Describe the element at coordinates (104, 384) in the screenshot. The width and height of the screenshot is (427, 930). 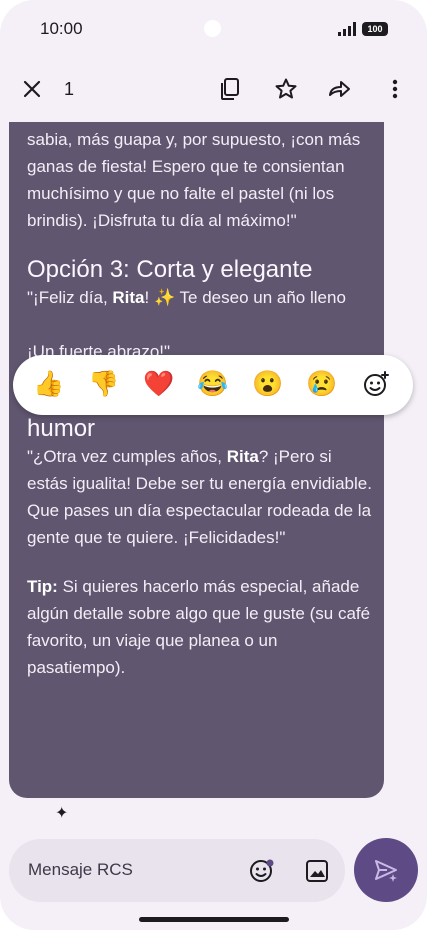
I see `thumbs-down-reaction: 👎` at that location.